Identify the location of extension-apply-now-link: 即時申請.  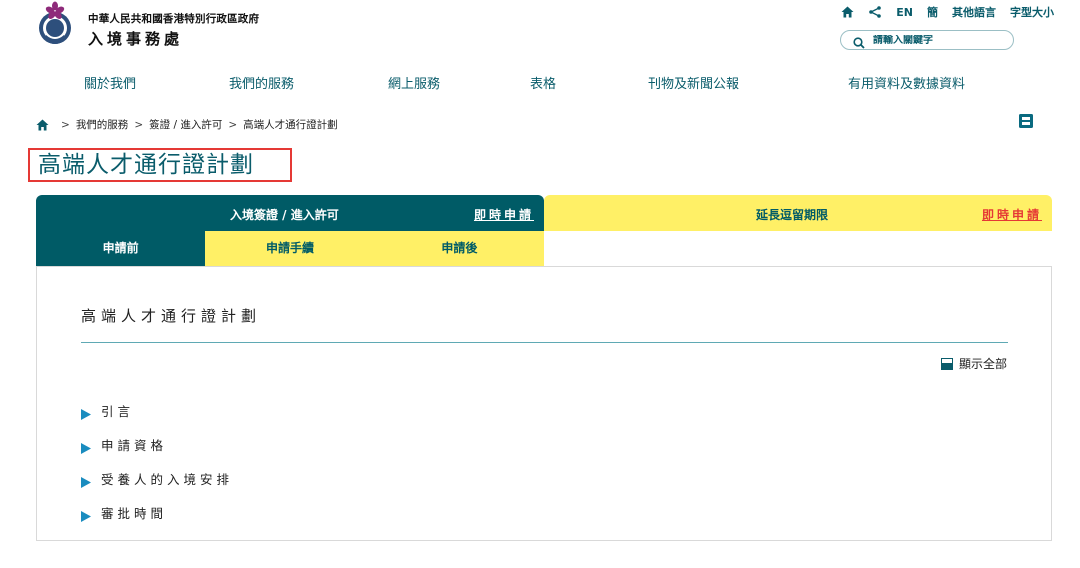
(1012, 214).